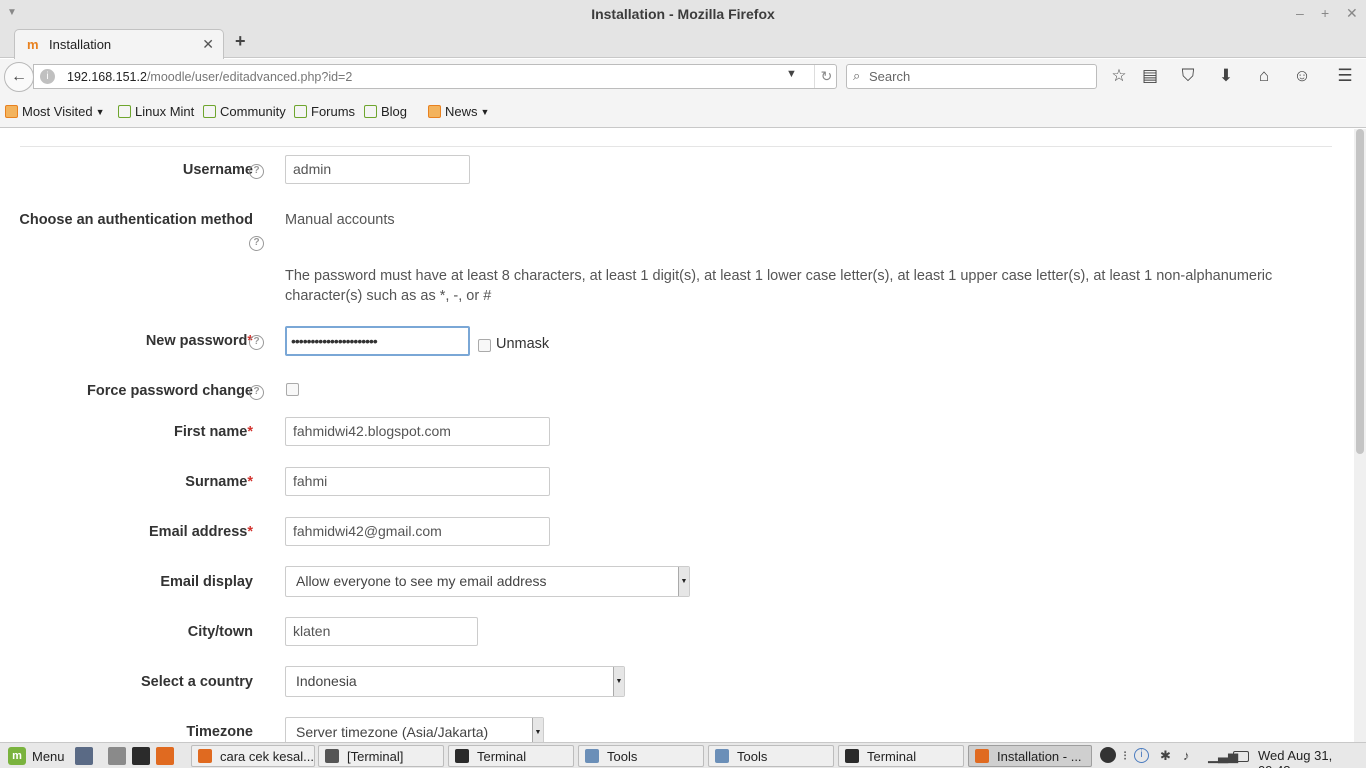 This screenshot has height=768, width=1366. Describe the element at coordinates (165, 111) in the screenshot. I see `bookmark-label: Linux Mint` at that location.